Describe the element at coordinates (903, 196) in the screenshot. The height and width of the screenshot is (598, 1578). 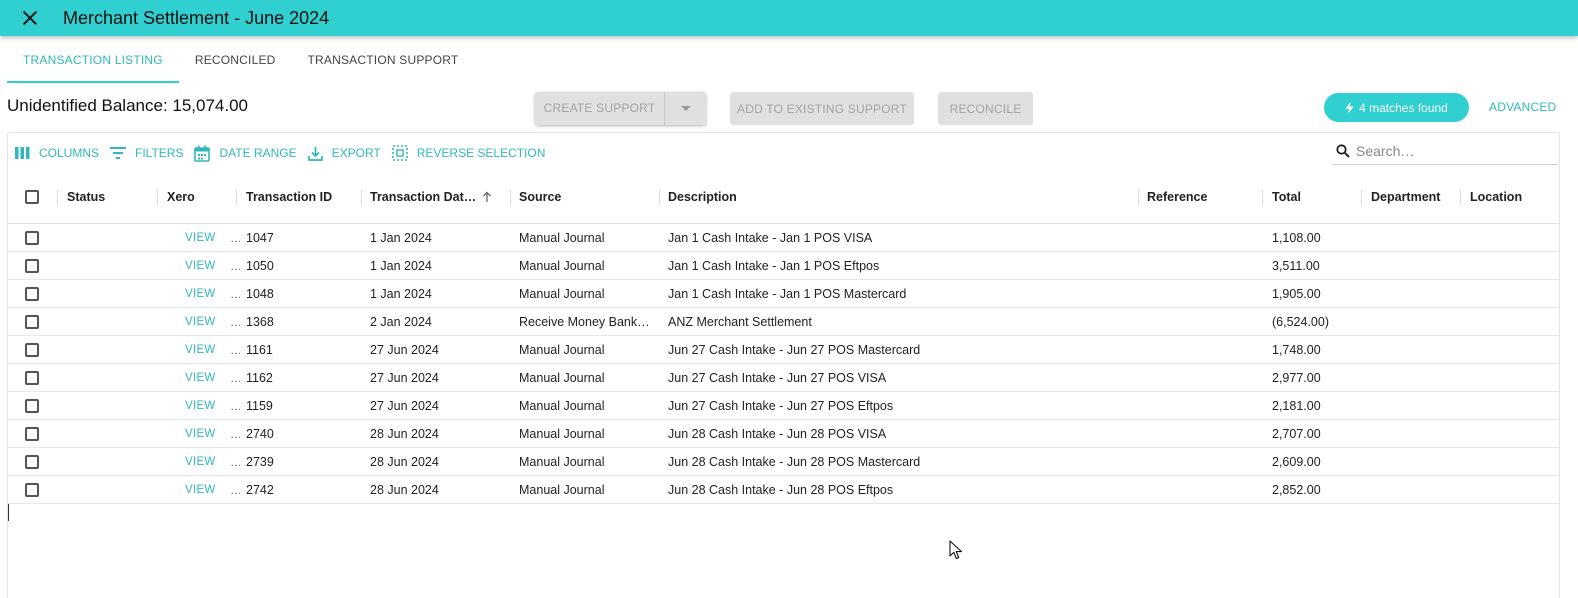
I see `column-header-description: Description` at that location.